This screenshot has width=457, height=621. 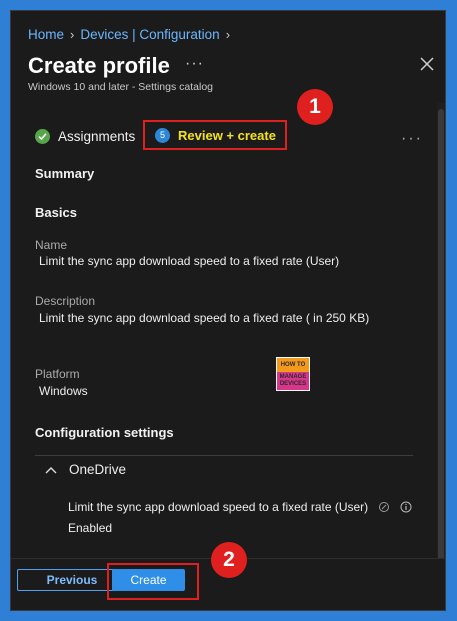 I want to click on breadcrumb: Home › Devices | Configuration ›, so click(x=129, y=34).